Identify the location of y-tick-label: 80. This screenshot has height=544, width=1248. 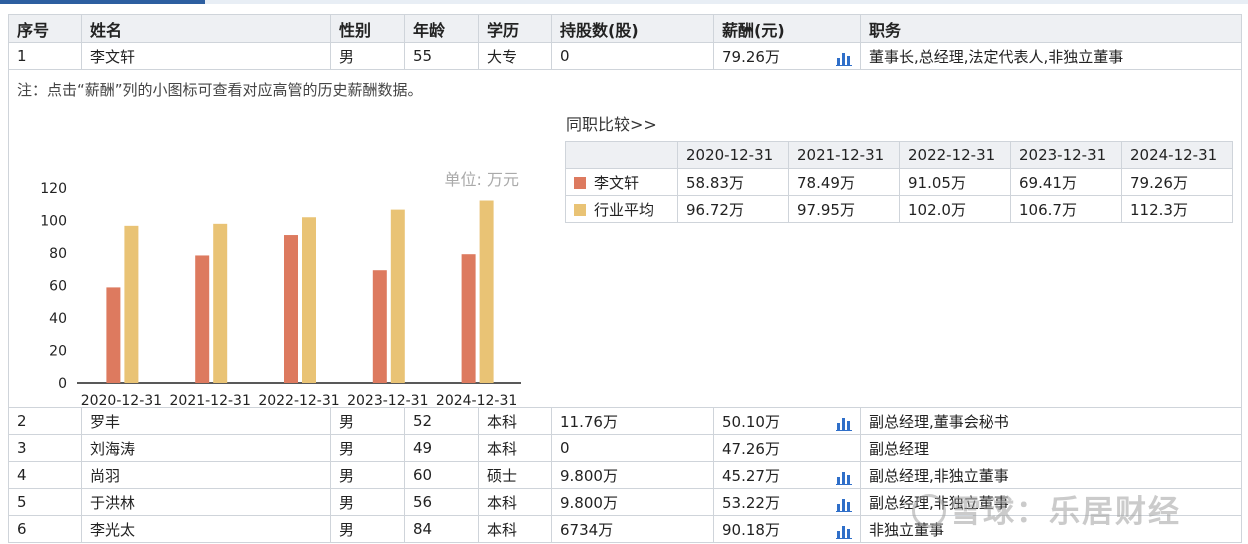
(58, 254).